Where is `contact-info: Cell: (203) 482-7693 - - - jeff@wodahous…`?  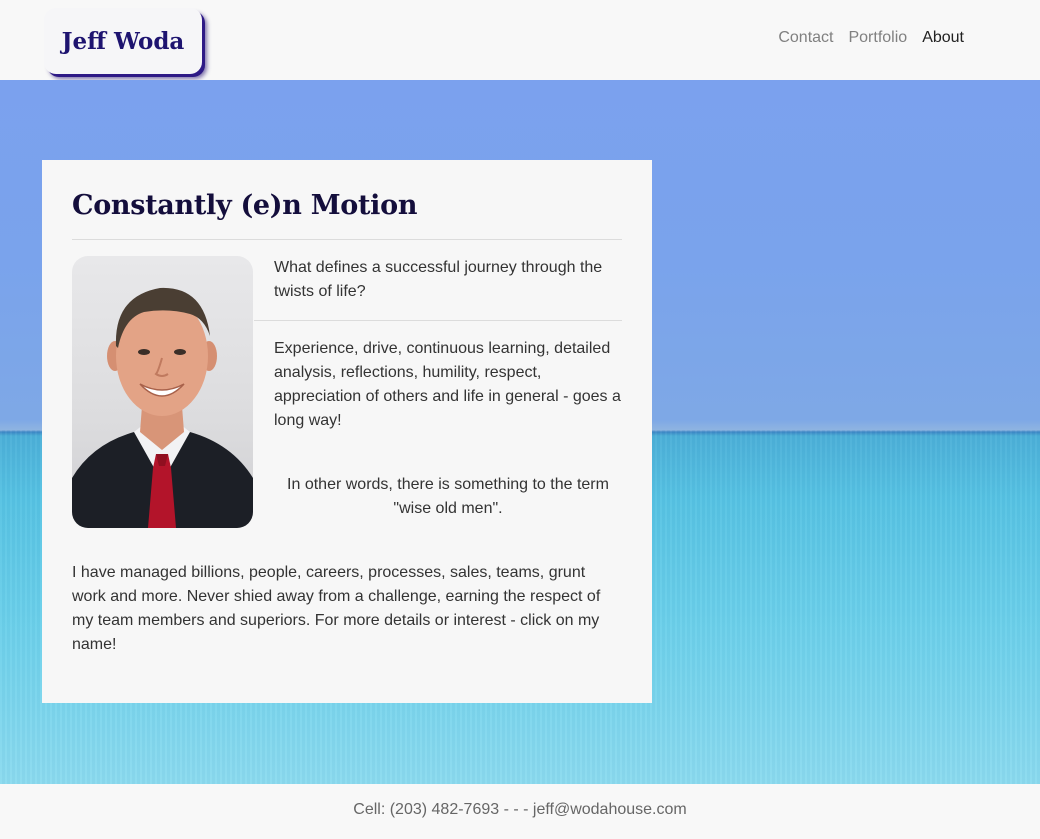
contact-info: Cell: (203) 482-7693 - - - jeff@wodahous… is located at coordinates (520, 809).